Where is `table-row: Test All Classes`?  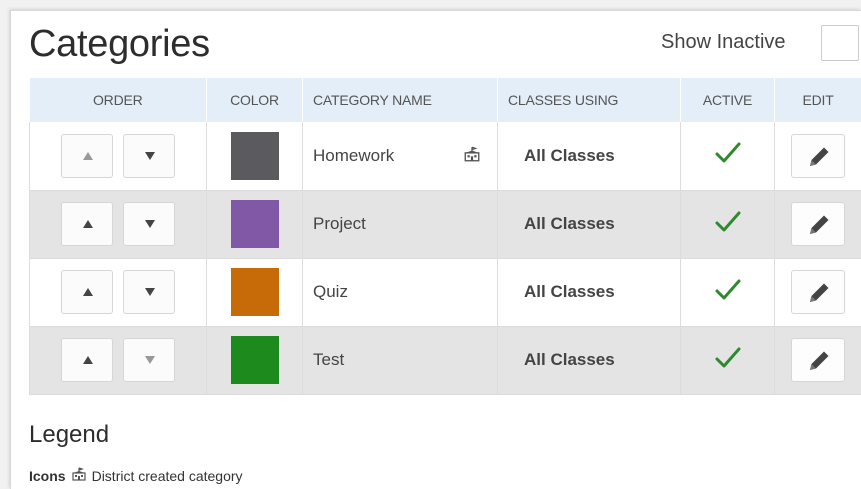
table-row: Test All Classes is located at coordinates (445, 360).